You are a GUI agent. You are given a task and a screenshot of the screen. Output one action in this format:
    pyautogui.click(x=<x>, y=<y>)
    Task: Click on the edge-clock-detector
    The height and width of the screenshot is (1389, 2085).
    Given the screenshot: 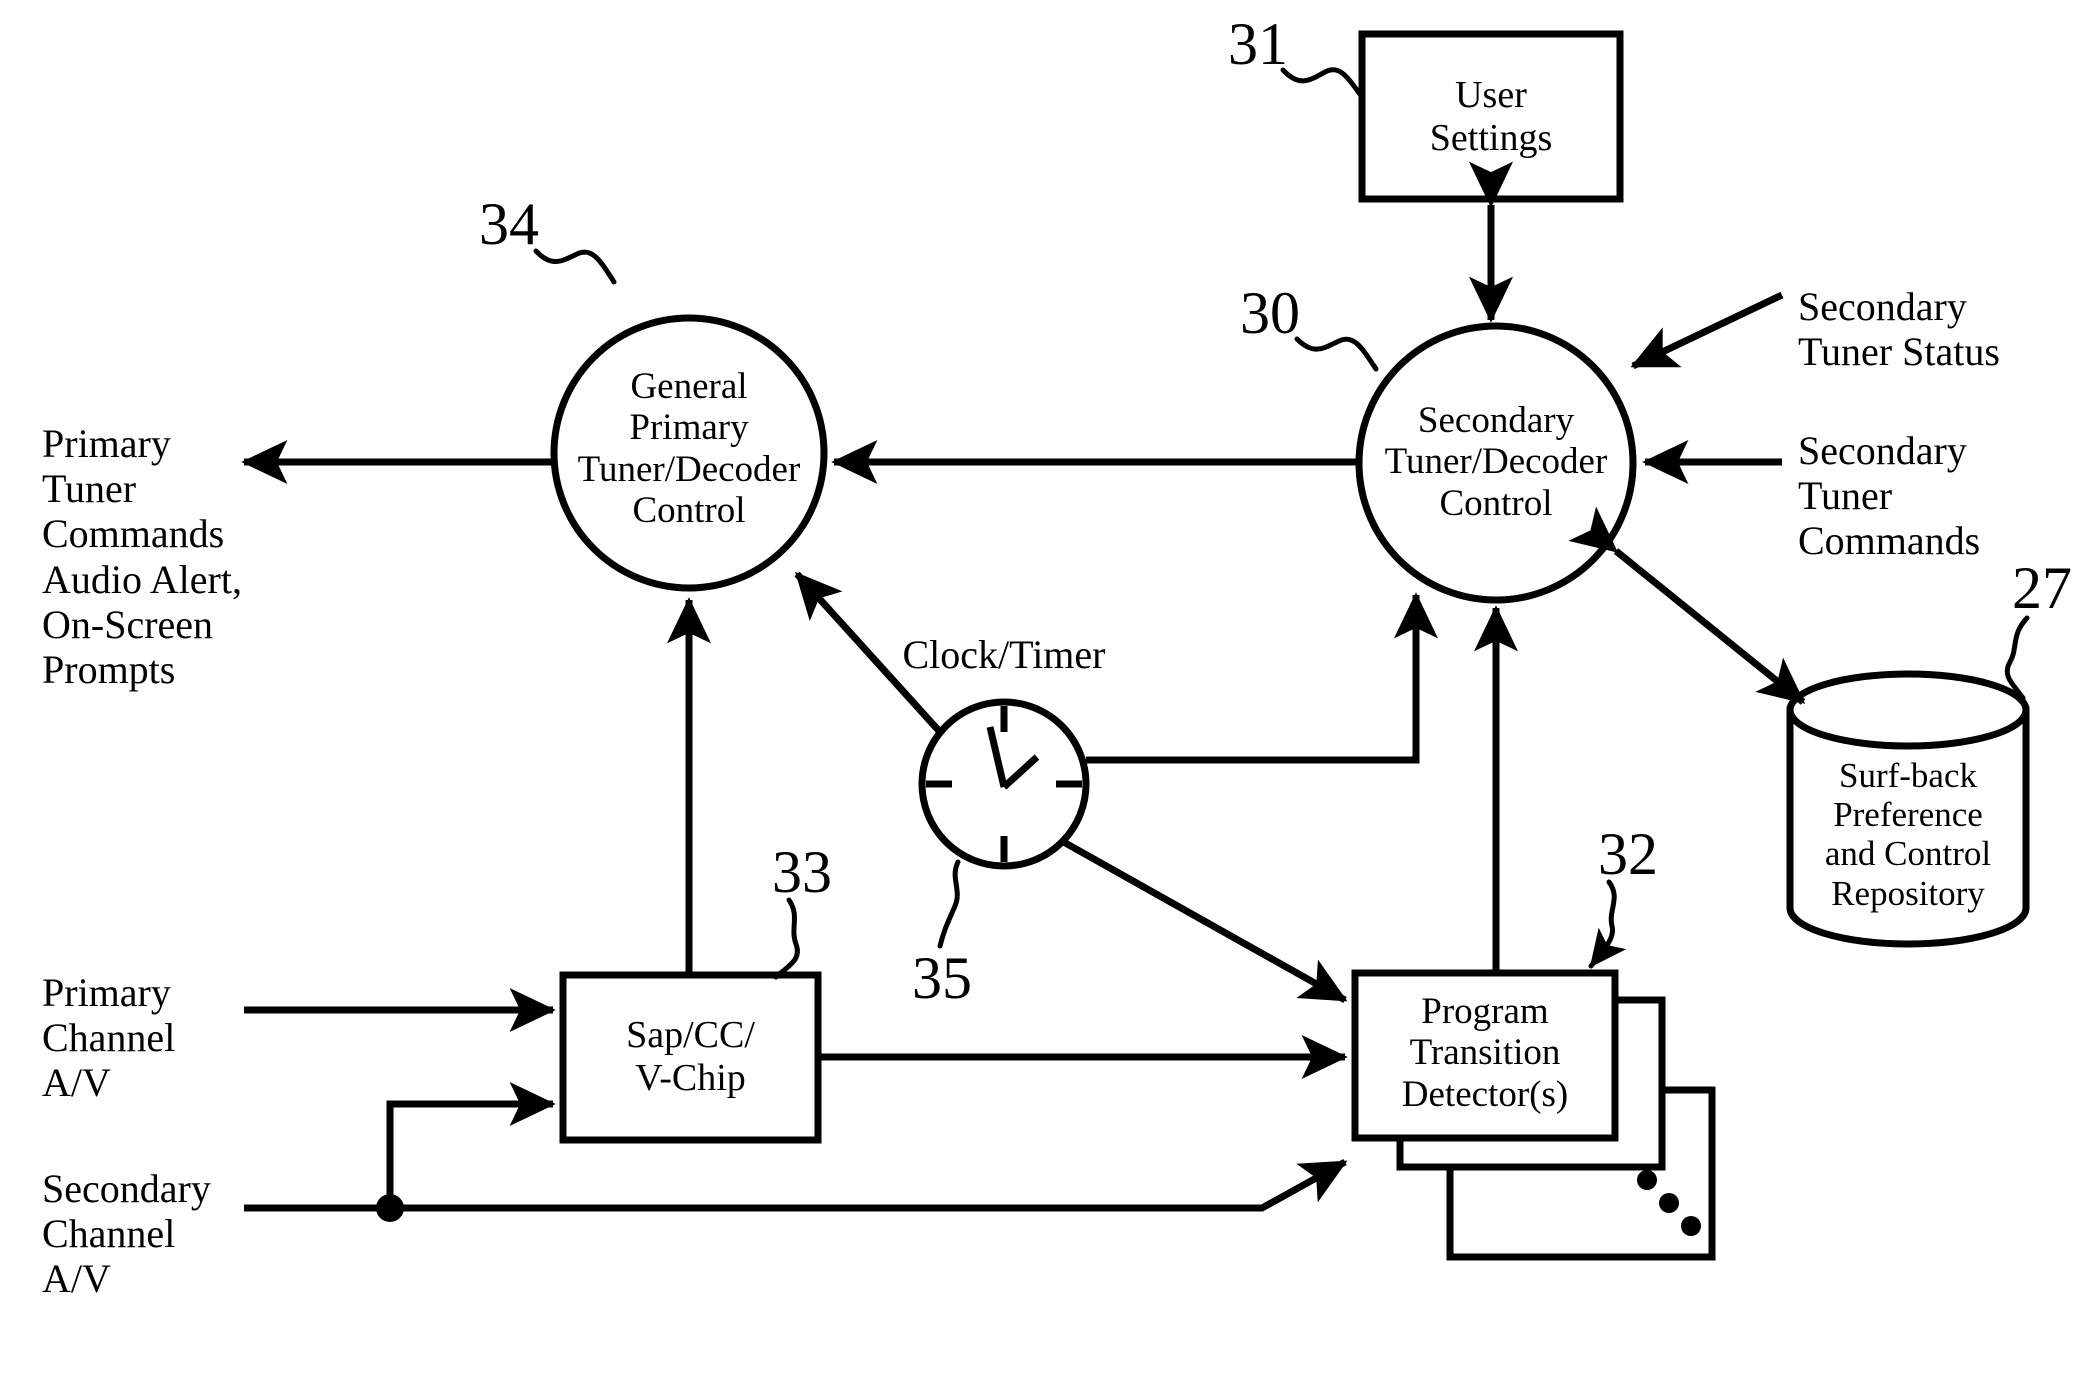 What is the action you would take?
    pyautogui.click(x=1203, y=920)
    